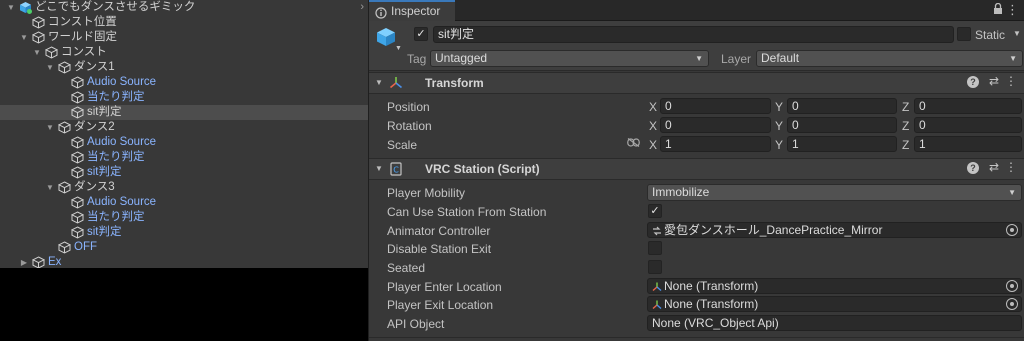 The image size is (1024, 341). I want to click on layer-value: Default, so click(780, 58).